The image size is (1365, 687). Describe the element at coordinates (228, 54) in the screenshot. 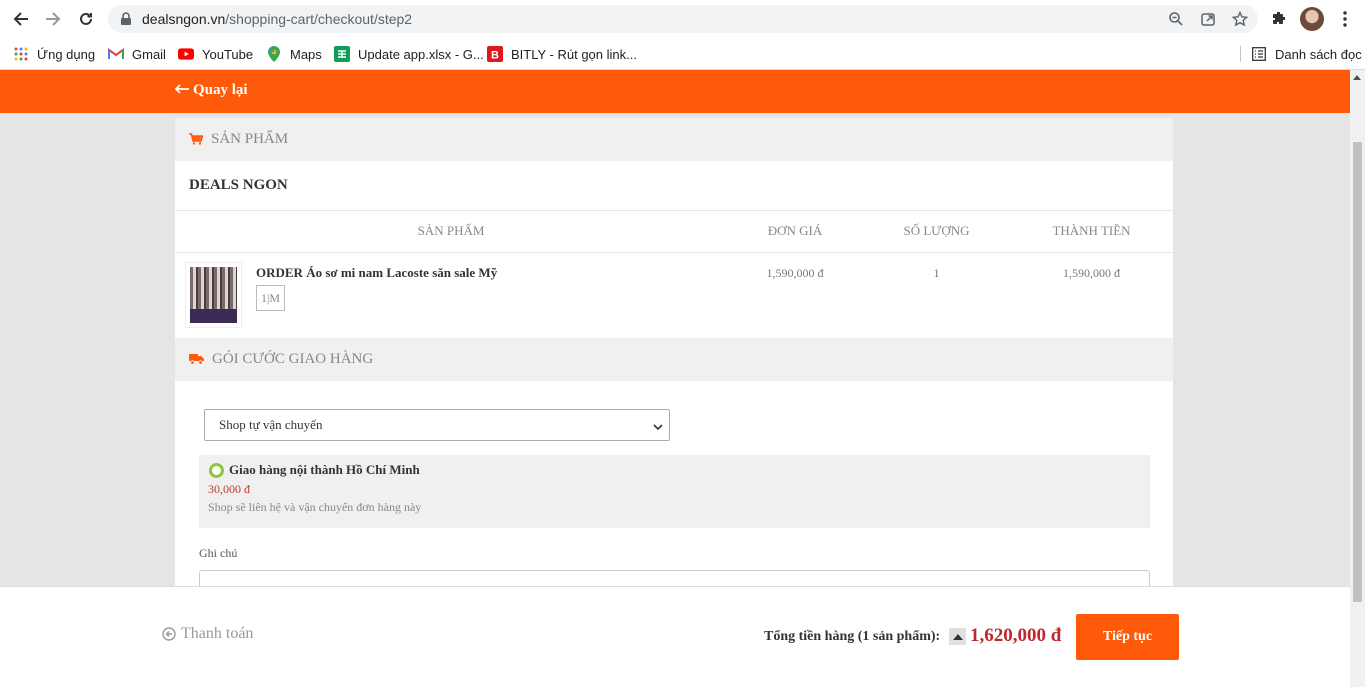

I see `bookmark-label: YouTube` at that location.